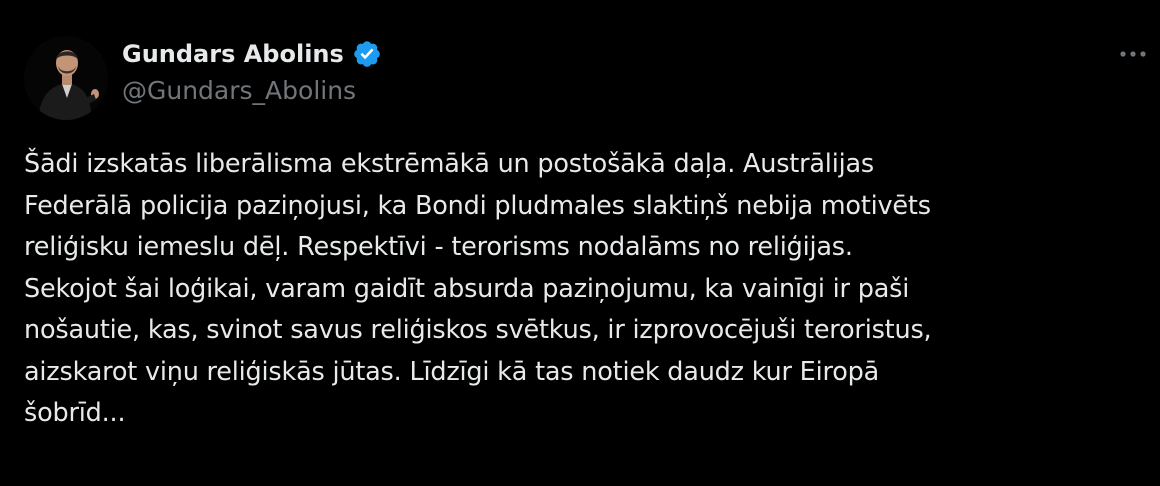 The width and height of the screenshot is (1160, 486). I want to click on verified-badge-icon, so click(367, 54).